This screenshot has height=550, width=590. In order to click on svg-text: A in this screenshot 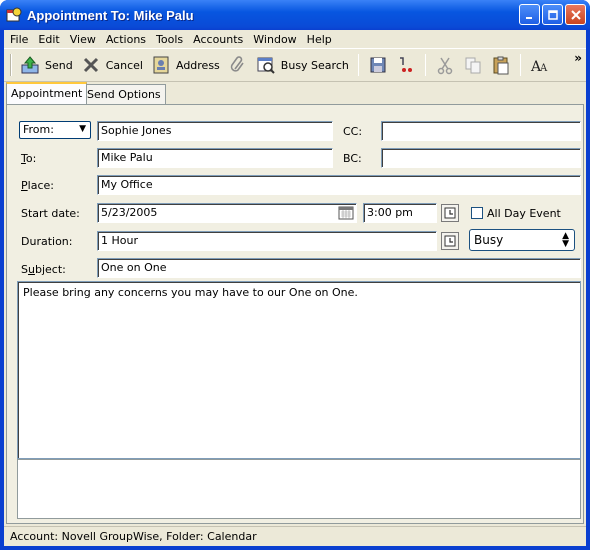, I will do `click(543, 68)`.